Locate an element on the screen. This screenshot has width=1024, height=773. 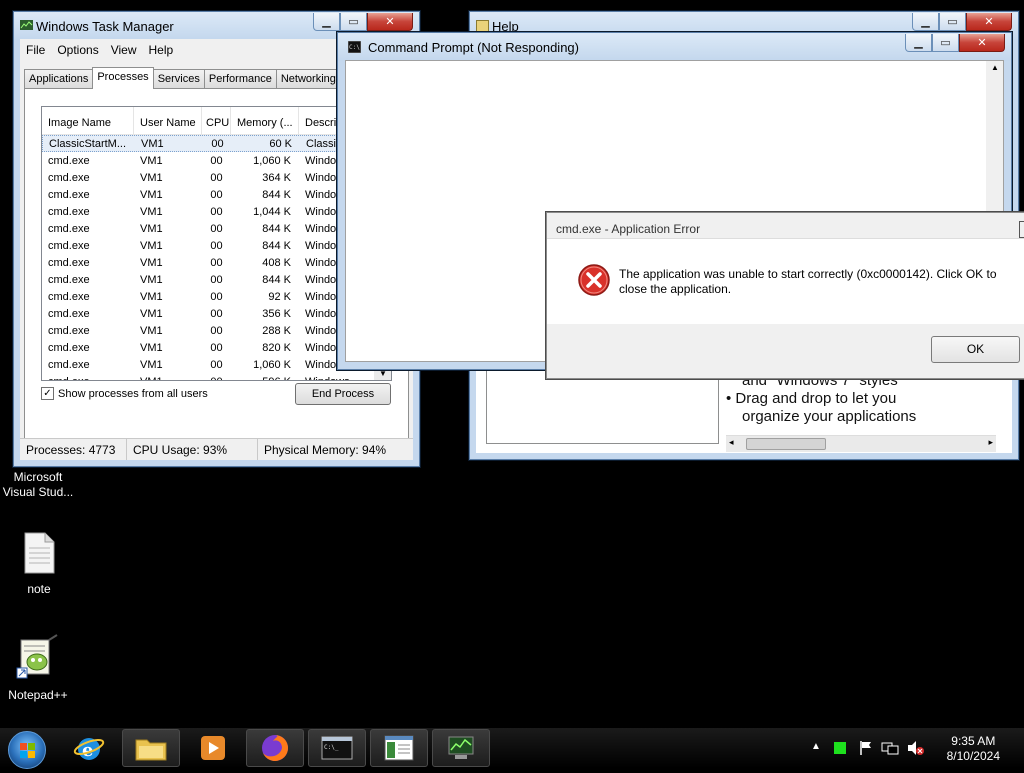
task-manager-icon is located at coordinates (461, 747).